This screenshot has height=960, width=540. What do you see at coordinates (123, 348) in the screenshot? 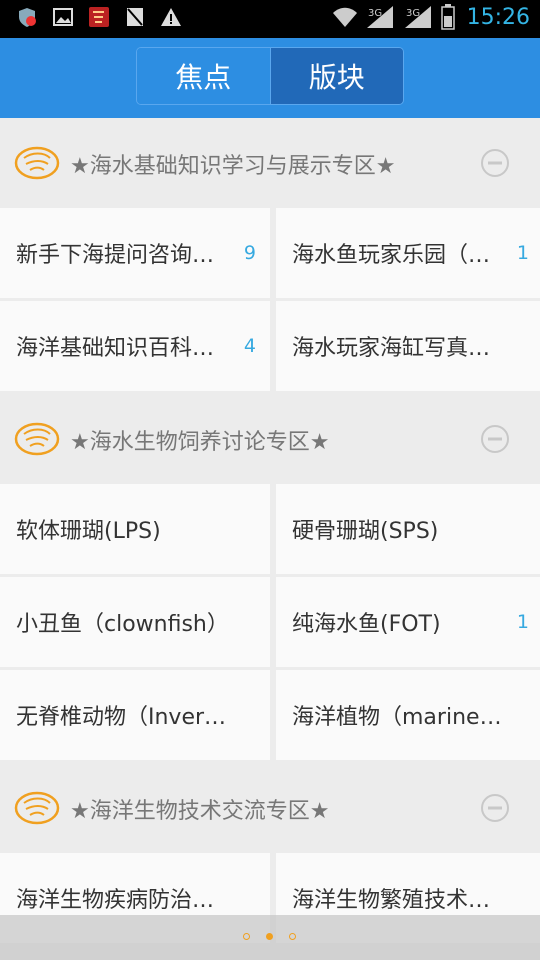
I see `board-name: 海洋基础知识百科全书` at bounding box center [123, 348].